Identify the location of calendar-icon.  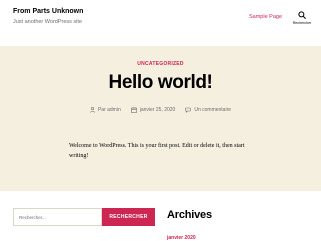
(133, 110).